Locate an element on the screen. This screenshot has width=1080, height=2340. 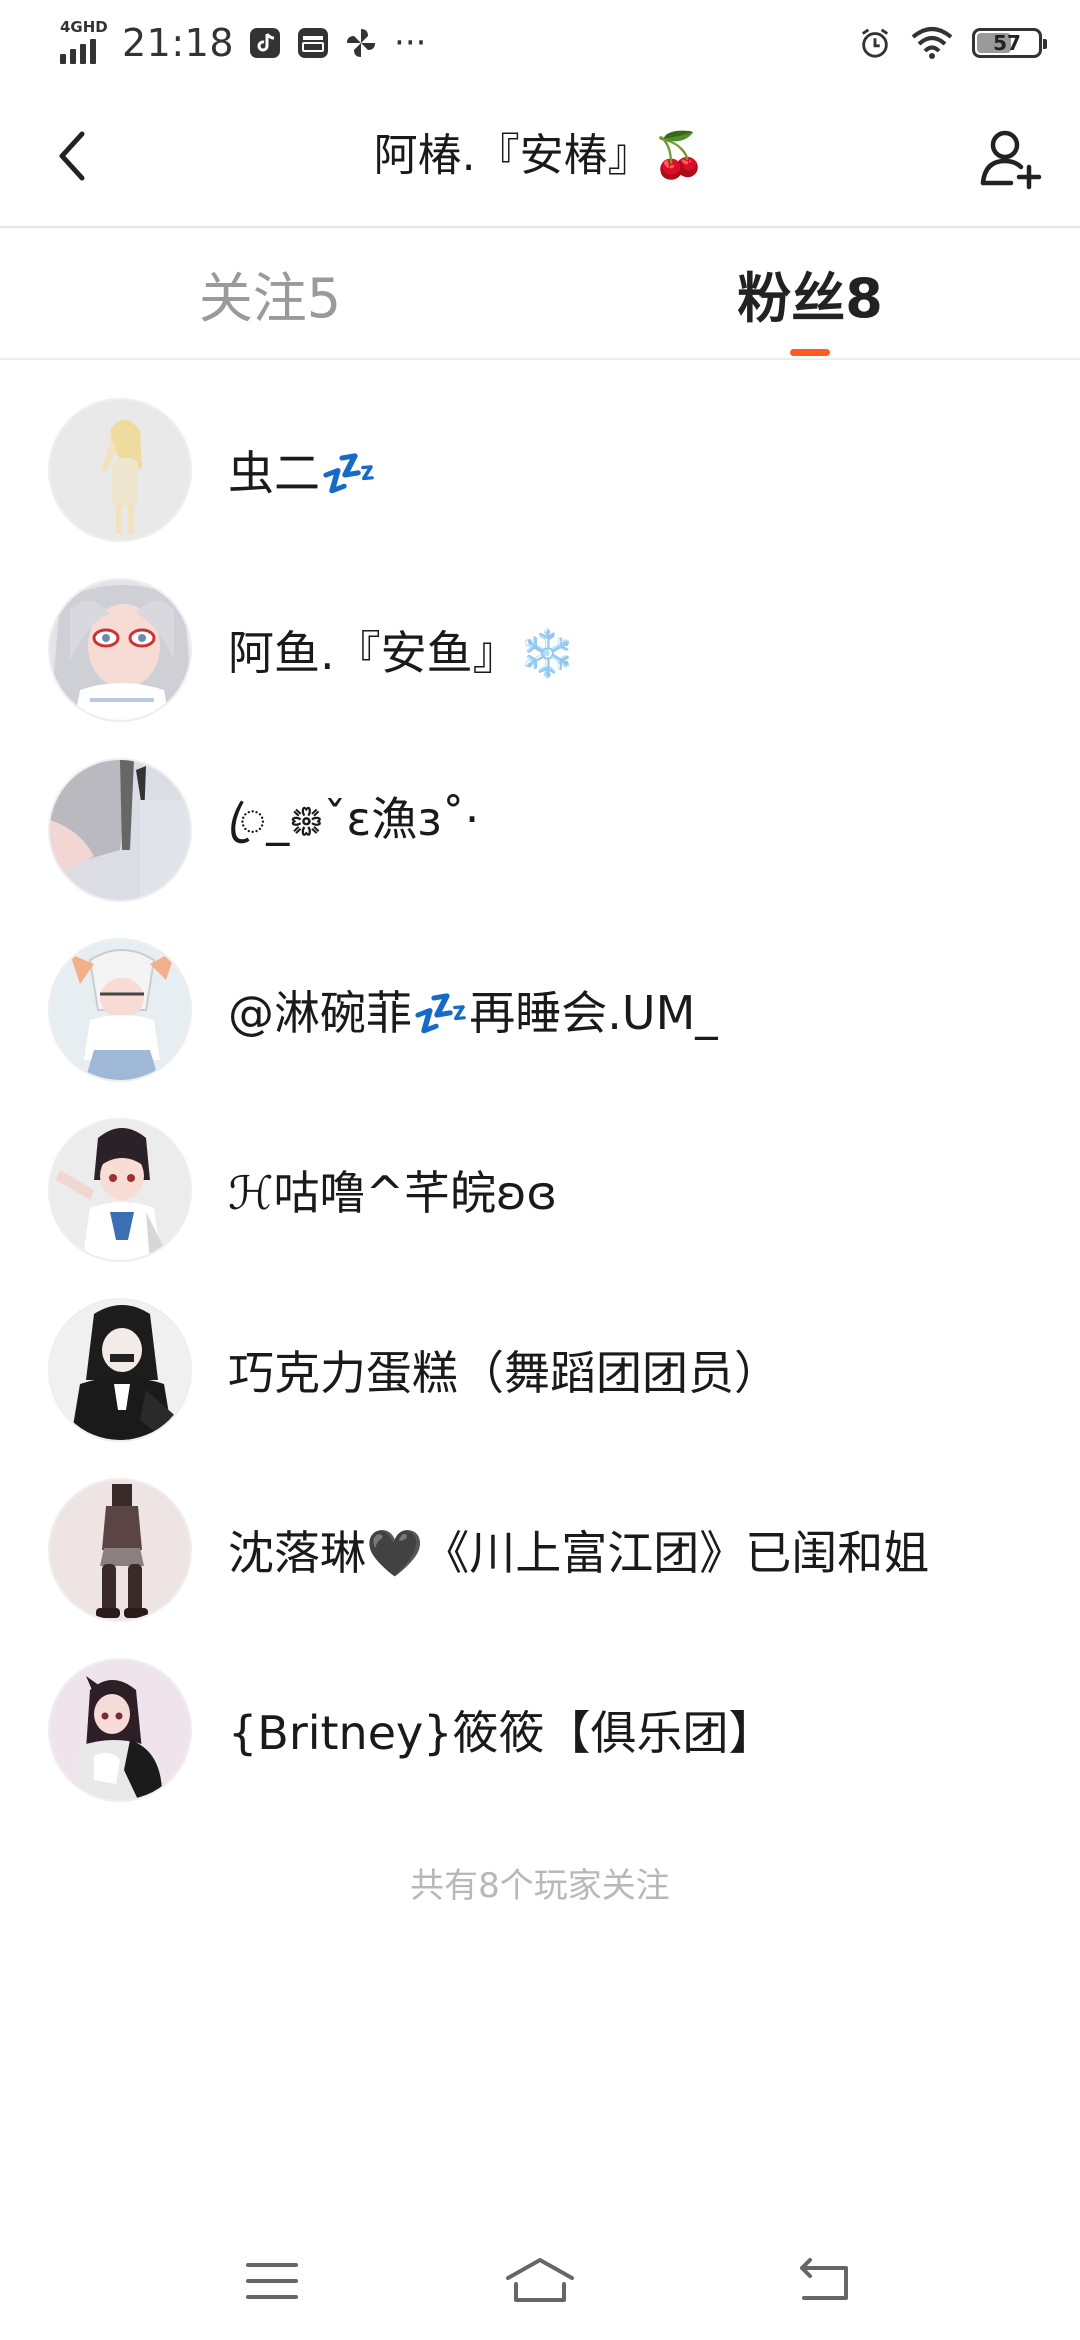
music-app-icon is located at coordinates (265, 43).